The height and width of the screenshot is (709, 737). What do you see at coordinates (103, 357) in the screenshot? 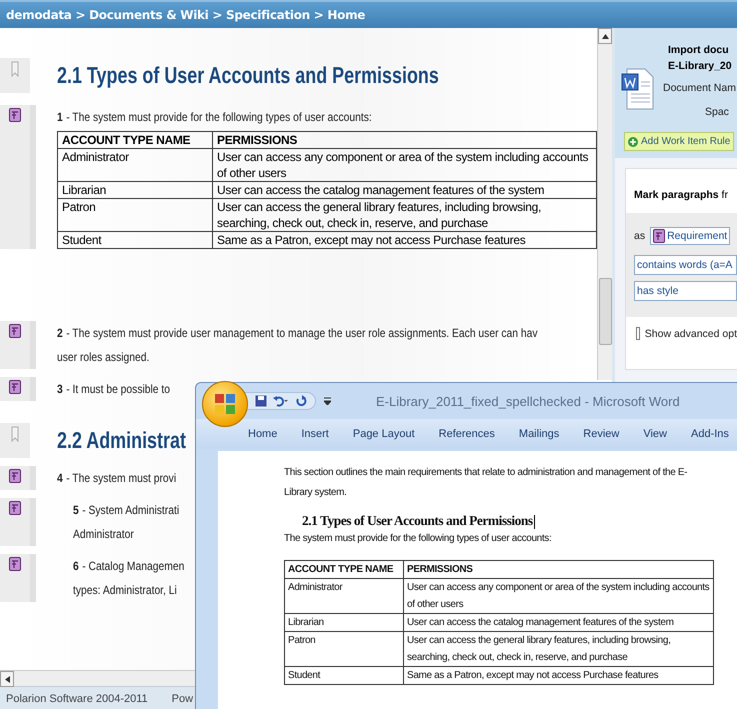
I see `requirement-text: user roles assigned.` at bounding box center [103, 357].